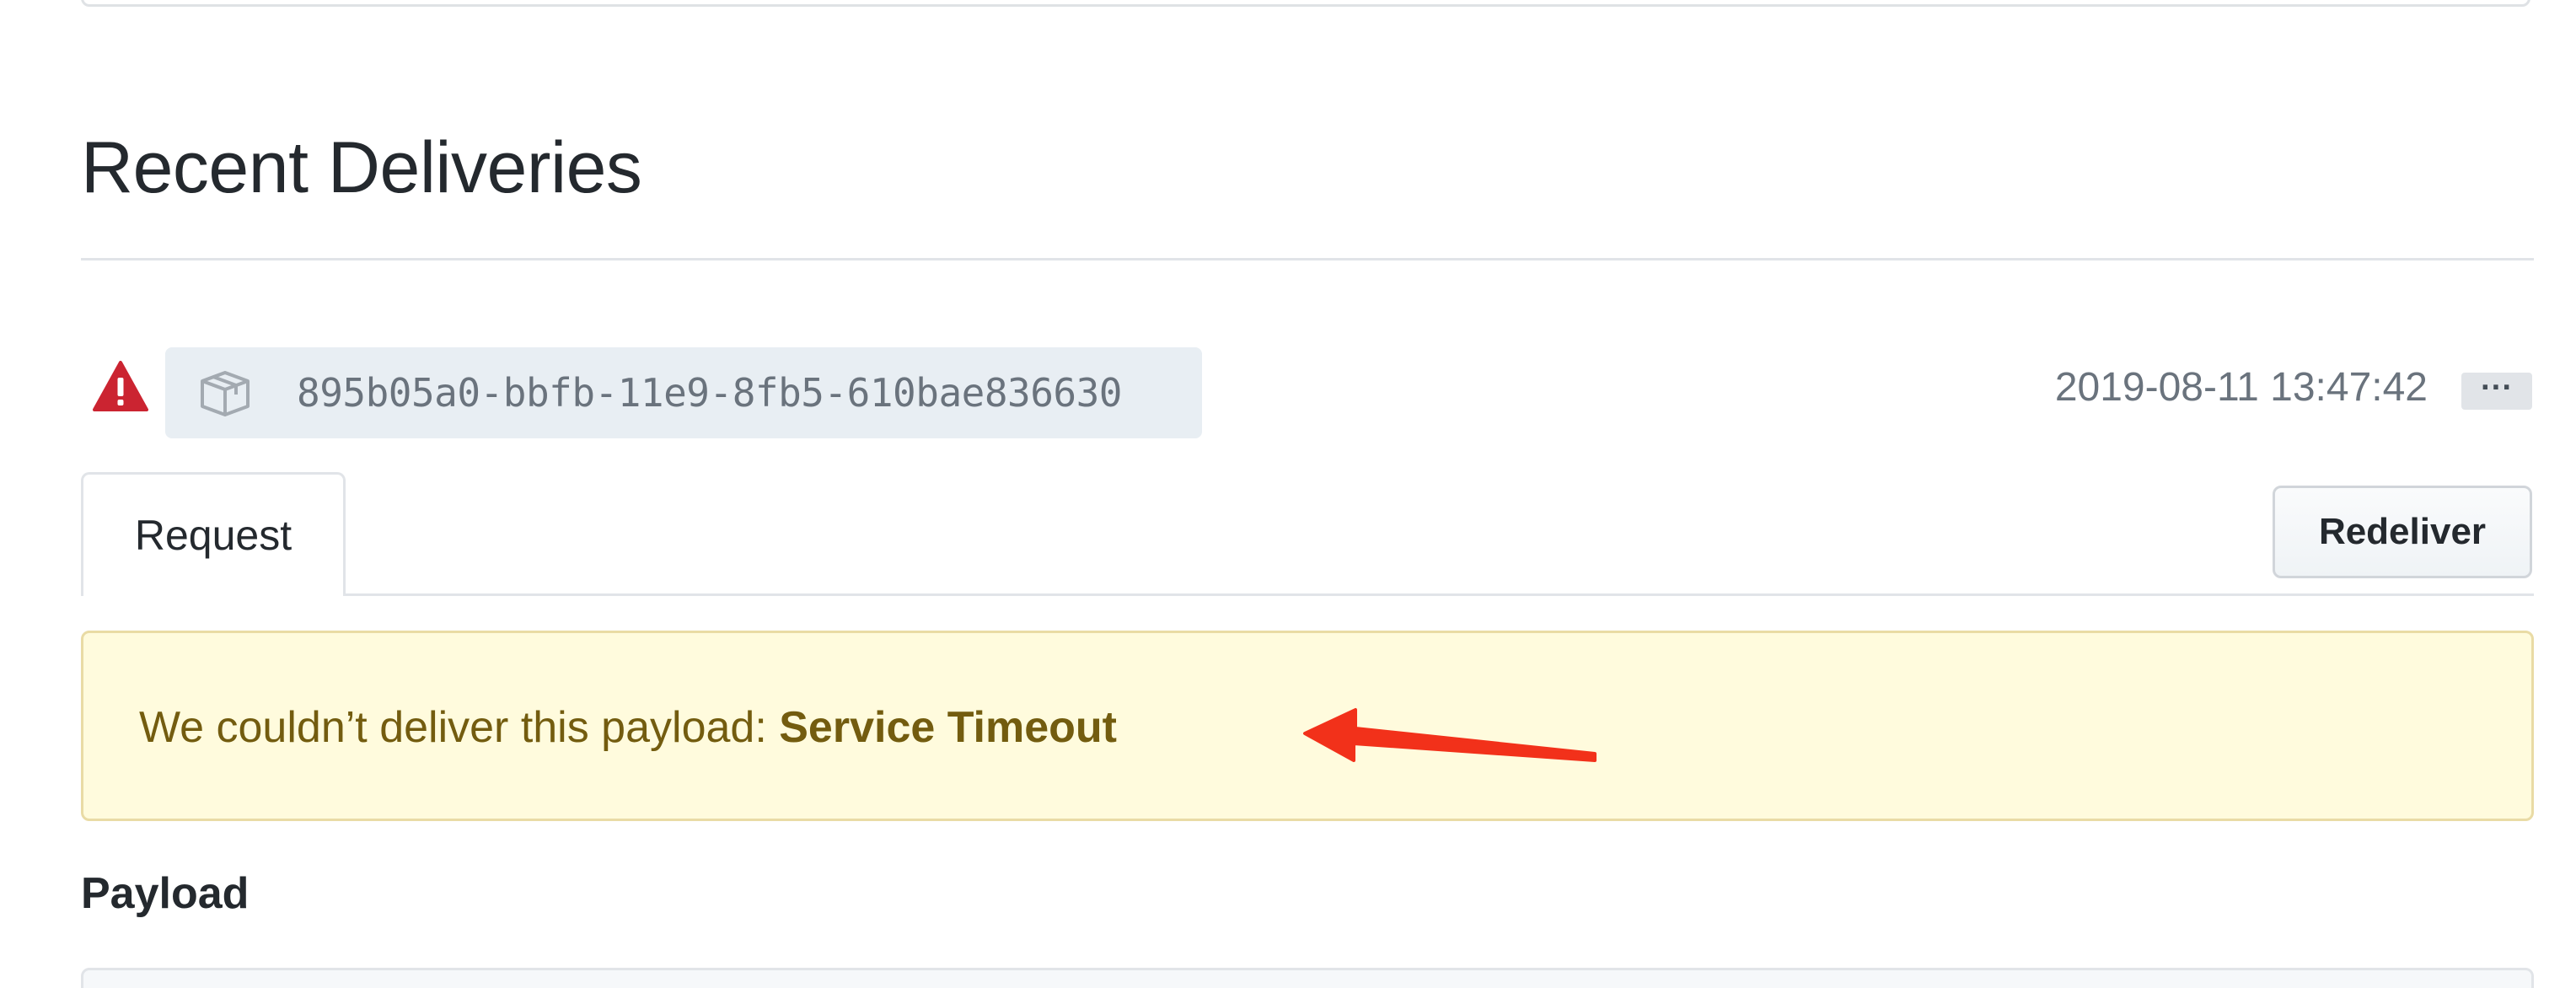 The height and width of the screenshot is (988, 2576). What do you see at coordinates (120, 386) in the screenshot?
I see `alert-icon` at bounding box center [120, 386].